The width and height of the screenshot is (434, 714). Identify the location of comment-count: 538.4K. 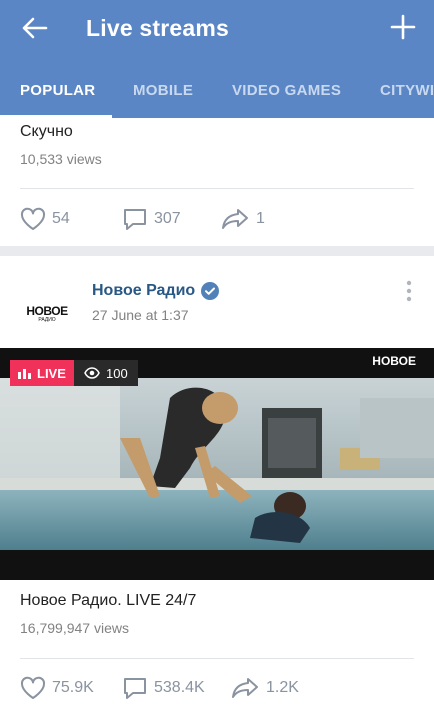
(179, 687).